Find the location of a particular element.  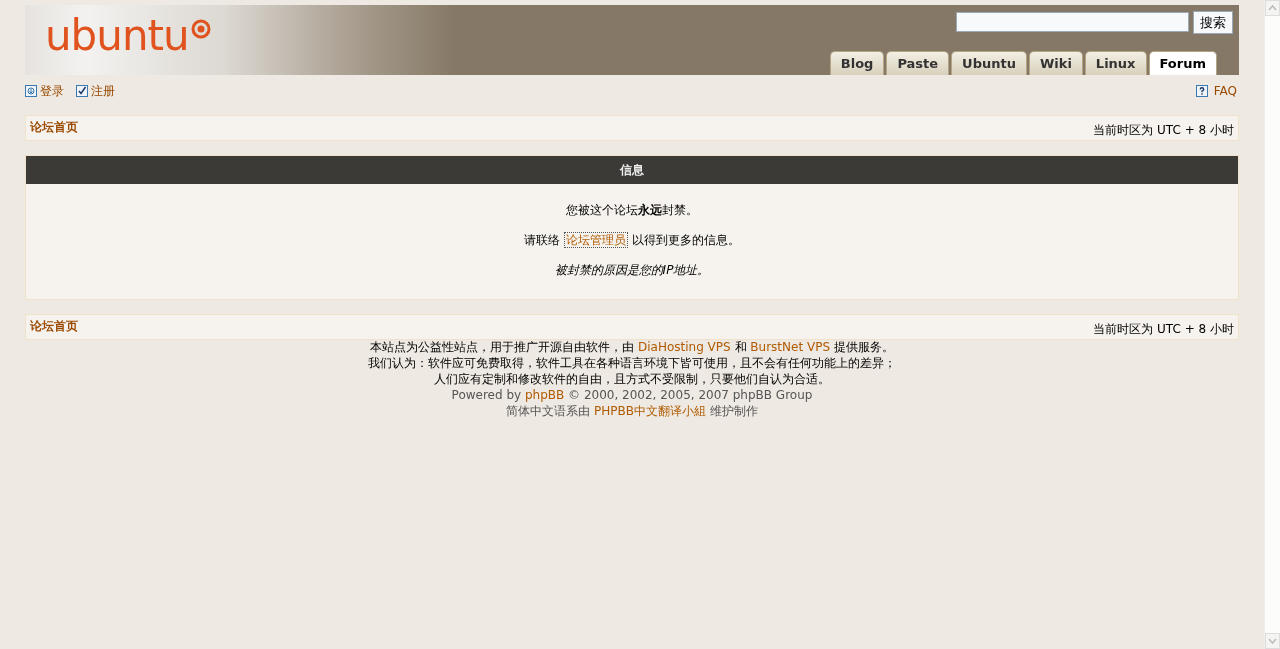

footer-text: 简体中文语系由 PHPBB中文翻译小組 维护制作 is located at coordinates (632, 411).